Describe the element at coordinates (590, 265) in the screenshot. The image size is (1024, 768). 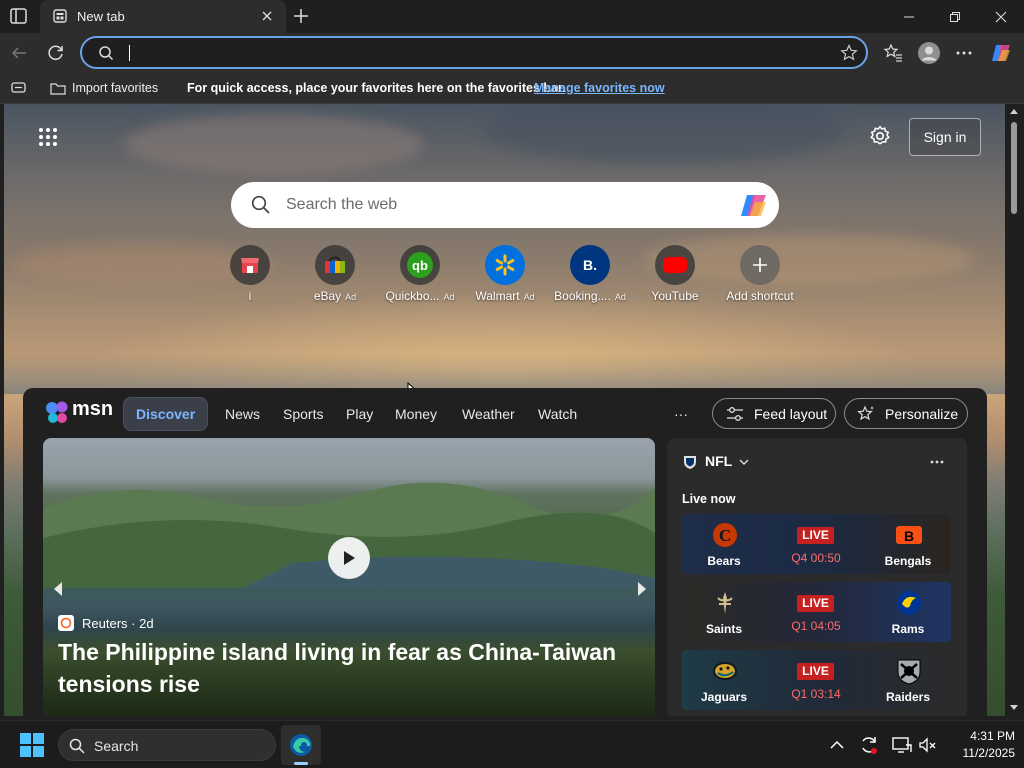
I see `svg-text: B.` at that location.